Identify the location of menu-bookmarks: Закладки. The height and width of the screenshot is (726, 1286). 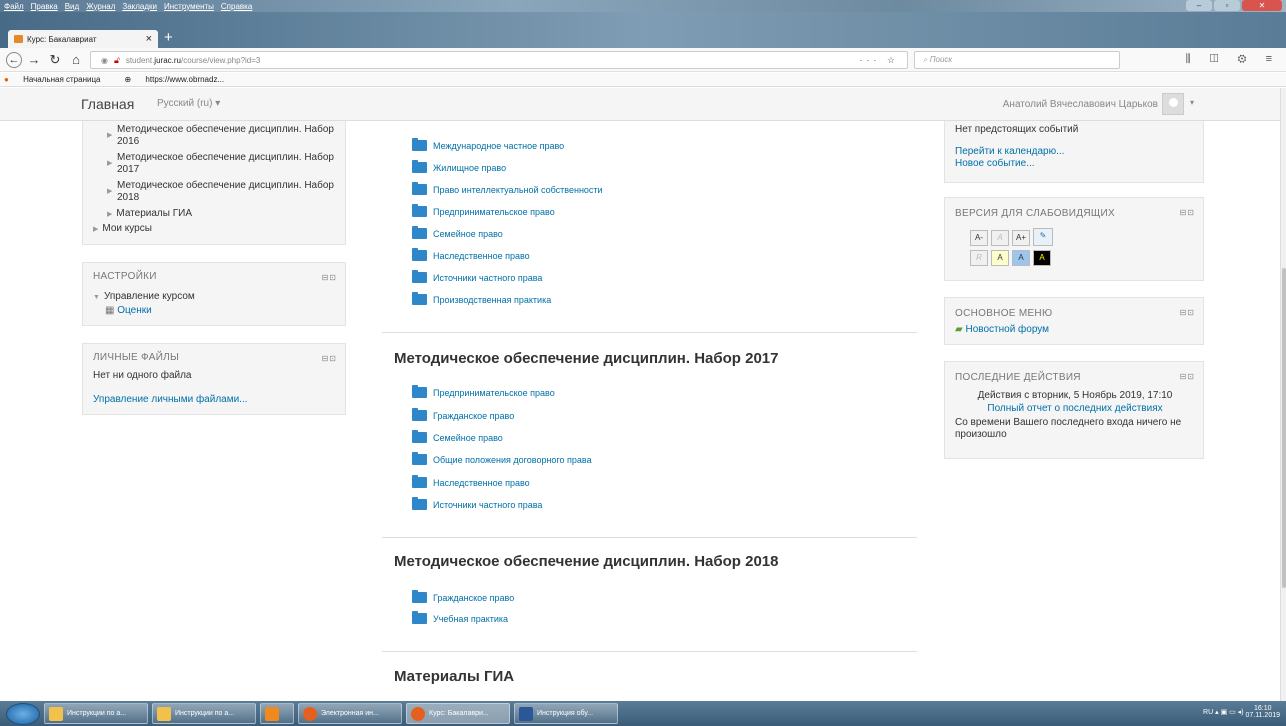
(139, 6).